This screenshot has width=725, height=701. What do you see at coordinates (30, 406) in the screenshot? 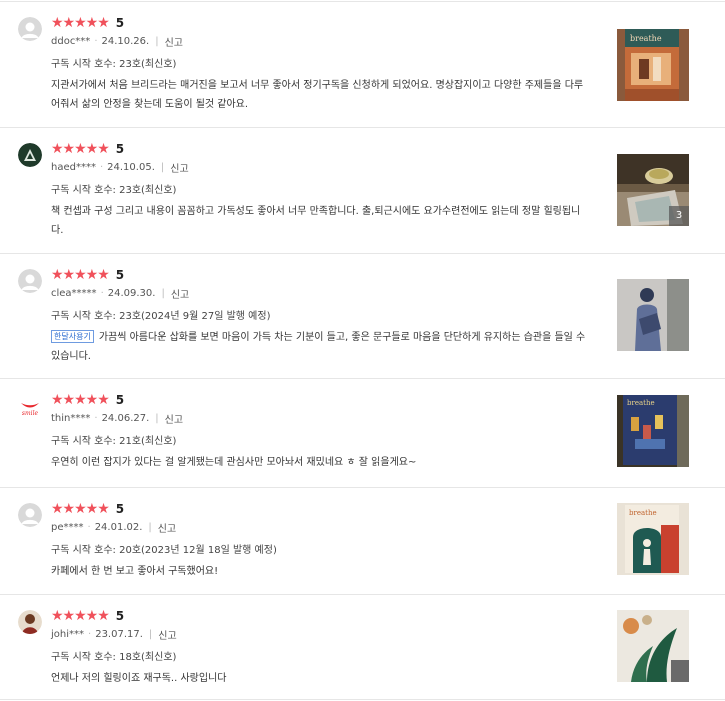
I see `smile-logo: smile` at bounding box center [30, 406].